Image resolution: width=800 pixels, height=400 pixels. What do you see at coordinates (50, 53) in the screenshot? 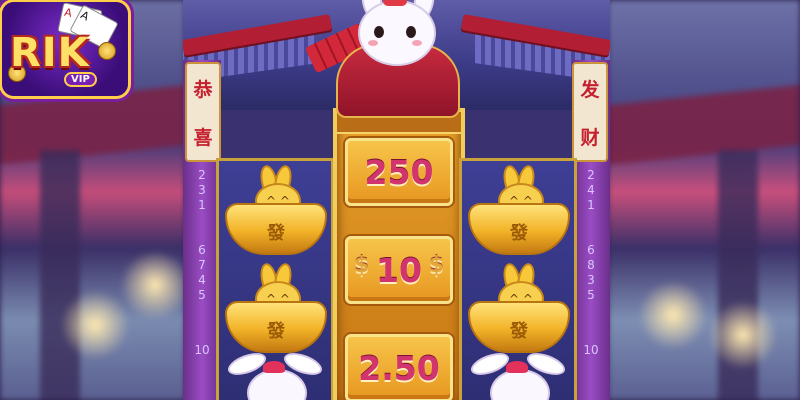
I see `logo-brand-text: RIK` at bounding box center [50, 53].